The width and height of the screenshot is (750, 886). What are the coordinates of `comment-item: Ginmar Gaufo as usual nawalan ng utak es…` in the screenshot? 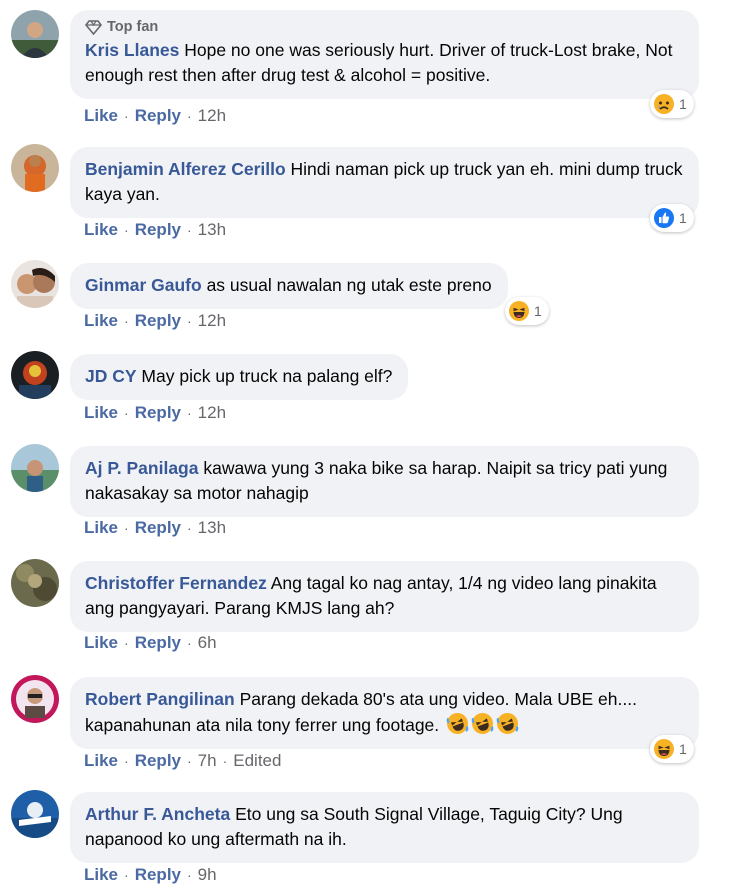 It's located at (375, 300).